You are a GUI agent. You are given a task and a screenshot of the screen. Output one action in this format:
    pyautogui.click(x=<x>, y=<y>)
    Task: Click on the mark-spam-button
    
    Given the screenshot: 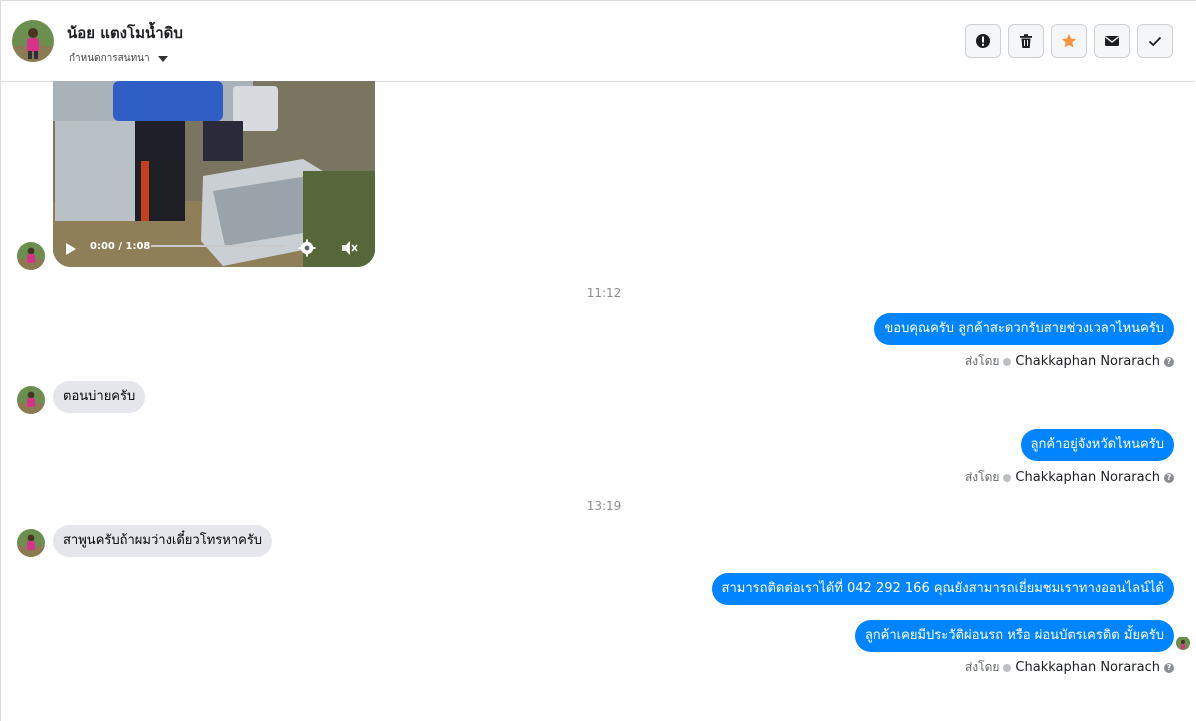 What is the action you would take?
    pyautogui.click(x=983, y=41)
    